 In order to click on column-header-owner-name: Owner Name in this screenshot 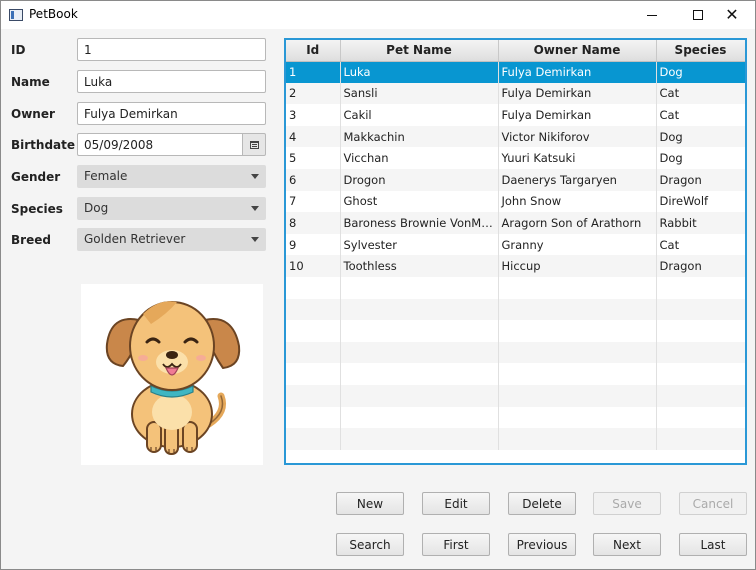, I will do `click(577, 51)`.